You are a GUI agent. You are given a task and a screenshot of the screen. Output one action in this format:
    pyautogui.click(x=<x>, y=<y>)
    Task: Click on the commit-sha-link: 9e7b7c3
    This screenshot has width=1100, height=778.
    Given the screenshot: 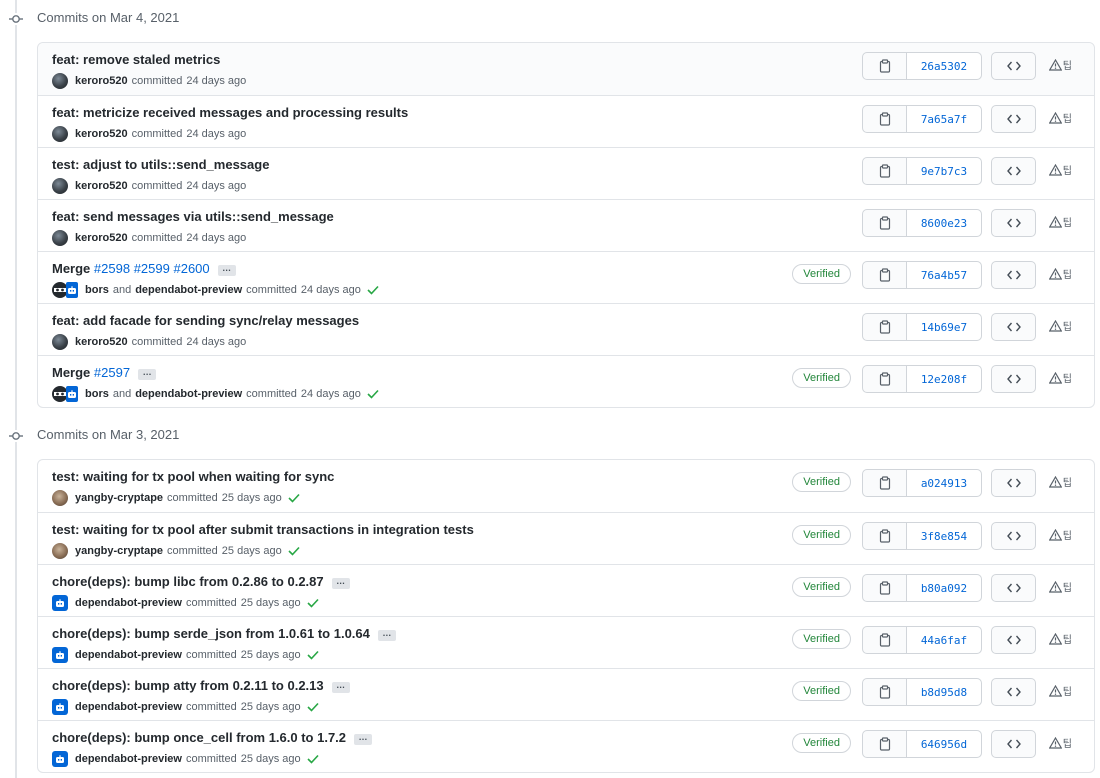 What is the action you would take?
    pyautogui.click(x=944, y=171)
    